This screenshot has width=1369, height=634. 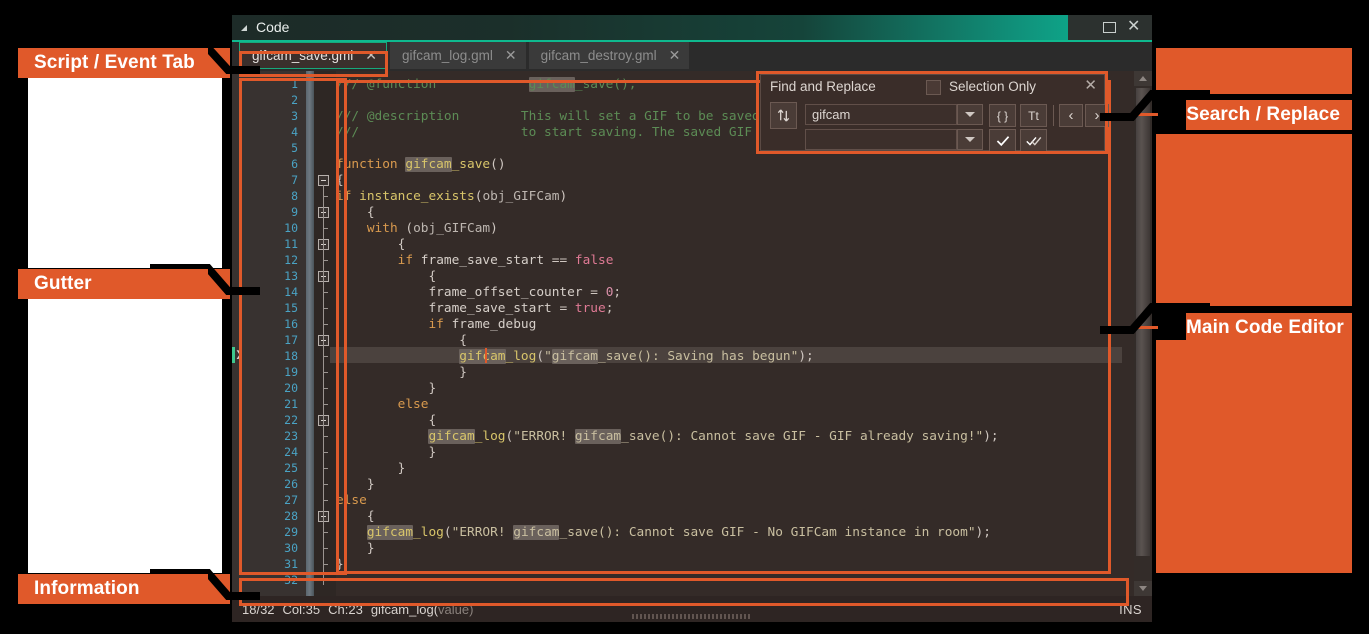 I want to click on annotation-search-replace: Search / Replace, so click(x=1269, y=115).